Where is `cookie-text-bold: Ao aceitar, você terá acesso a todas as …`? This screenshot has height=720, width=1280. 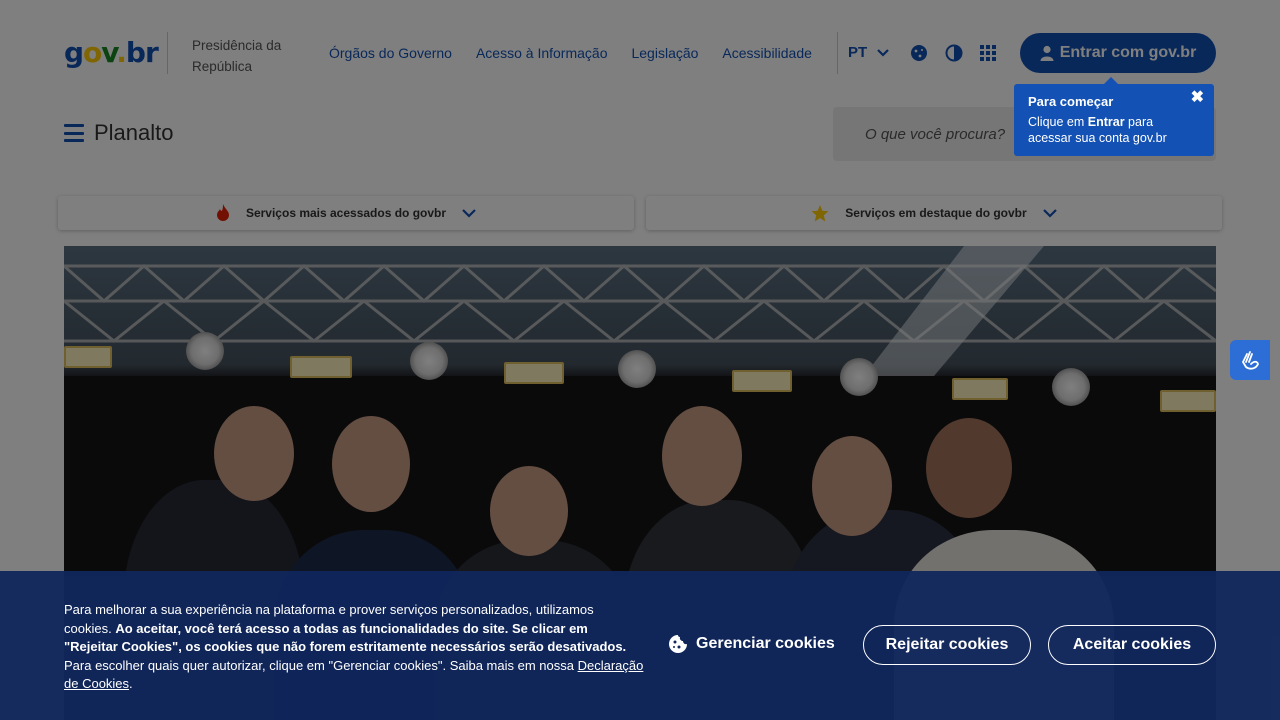
cookie-text-bold: Ao aceitar, você terá acesso a todas as … is located at coordinates (345, 637).